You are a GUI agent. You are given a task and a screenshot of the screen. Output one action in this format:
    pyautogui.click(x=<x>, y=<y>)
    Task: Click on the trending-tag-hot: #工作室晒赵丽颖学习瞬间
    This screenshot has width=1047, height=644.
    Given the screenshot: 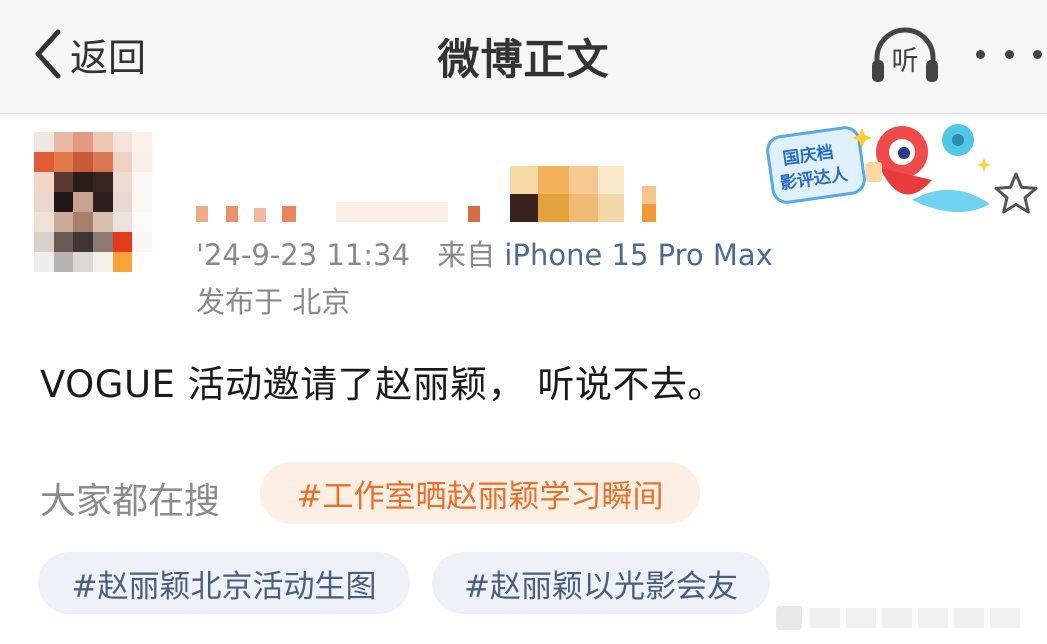 What is the action you would take?
    pyautogui.click(x=480, y=493)
    